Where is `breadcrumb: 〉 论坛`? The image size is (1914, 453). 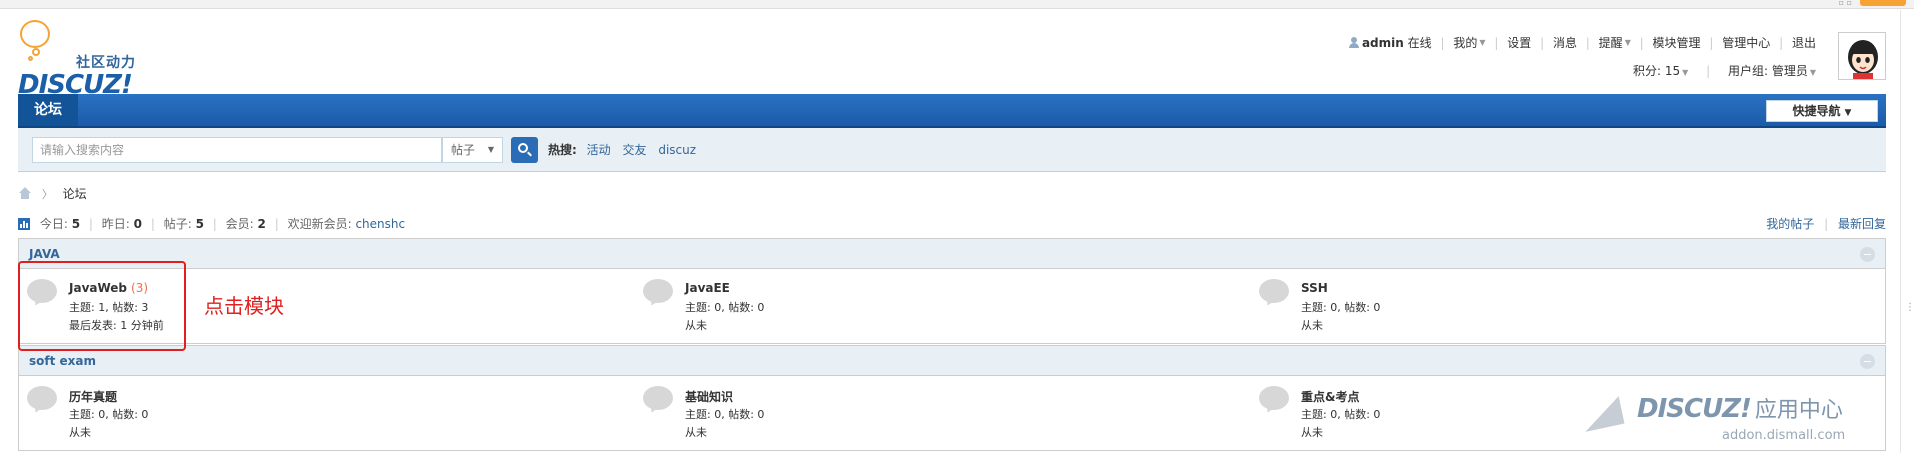
breadcrumb: 〉 论坛 is located at coordinates (52, 193).